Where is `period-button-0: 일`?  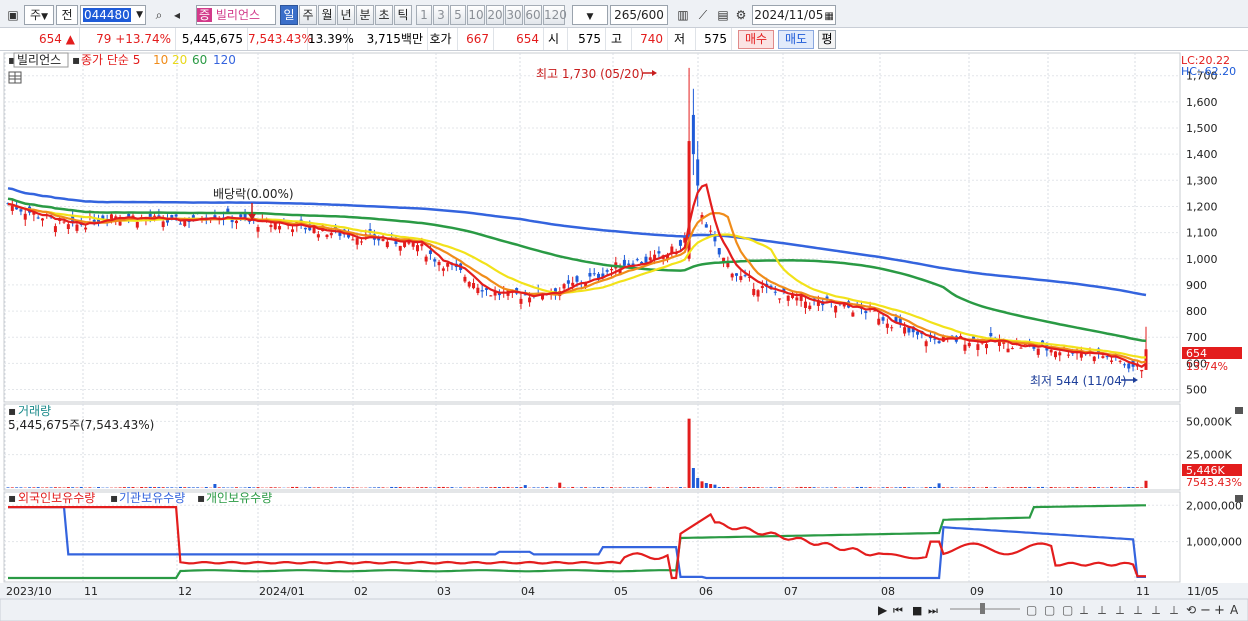
period-button-0: 일 is located at coordinates (289, 15).